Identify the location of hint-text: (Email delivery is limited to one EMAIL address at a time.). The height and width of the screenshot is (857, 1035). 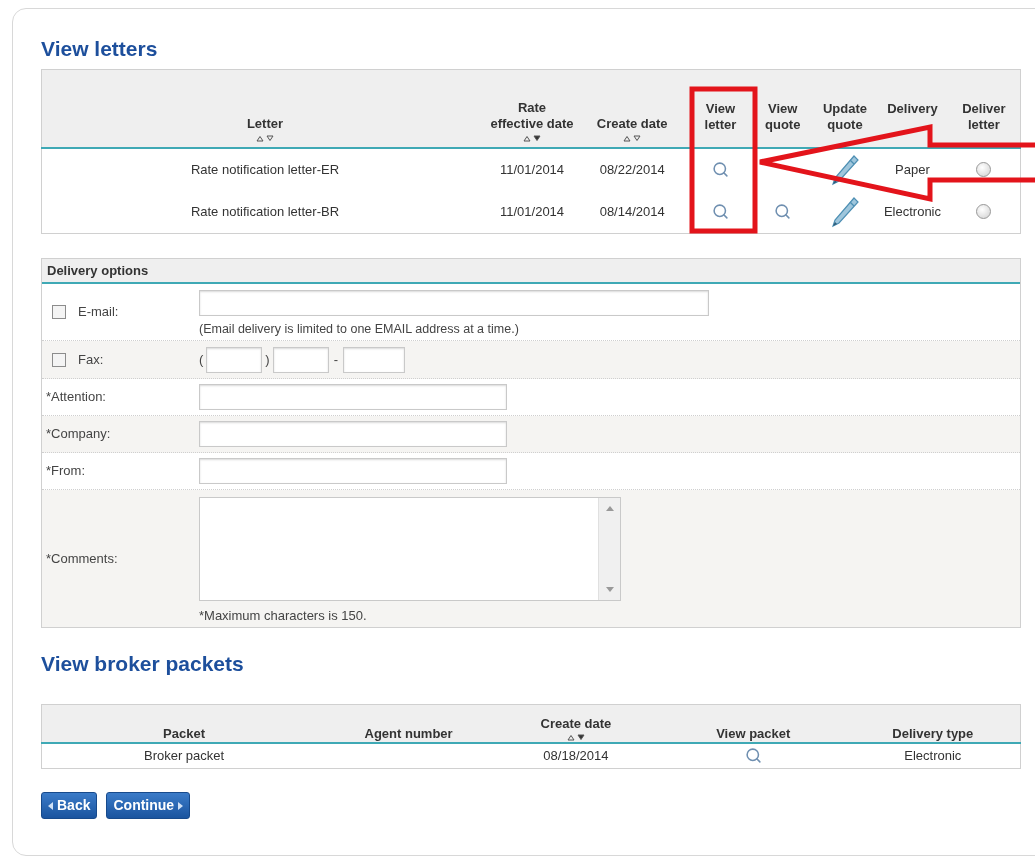
(359, 329).